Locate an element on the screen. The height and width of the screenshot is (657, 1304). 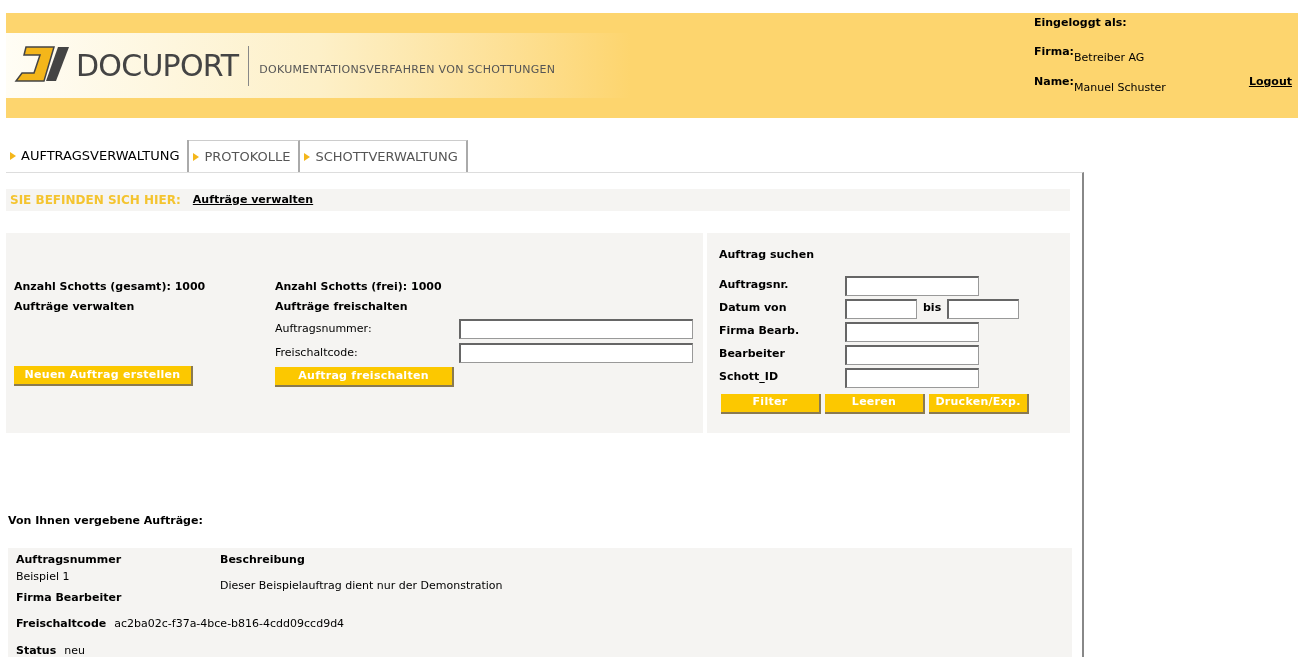
column-header: Beschreibung is located at coordinates (263, 559).